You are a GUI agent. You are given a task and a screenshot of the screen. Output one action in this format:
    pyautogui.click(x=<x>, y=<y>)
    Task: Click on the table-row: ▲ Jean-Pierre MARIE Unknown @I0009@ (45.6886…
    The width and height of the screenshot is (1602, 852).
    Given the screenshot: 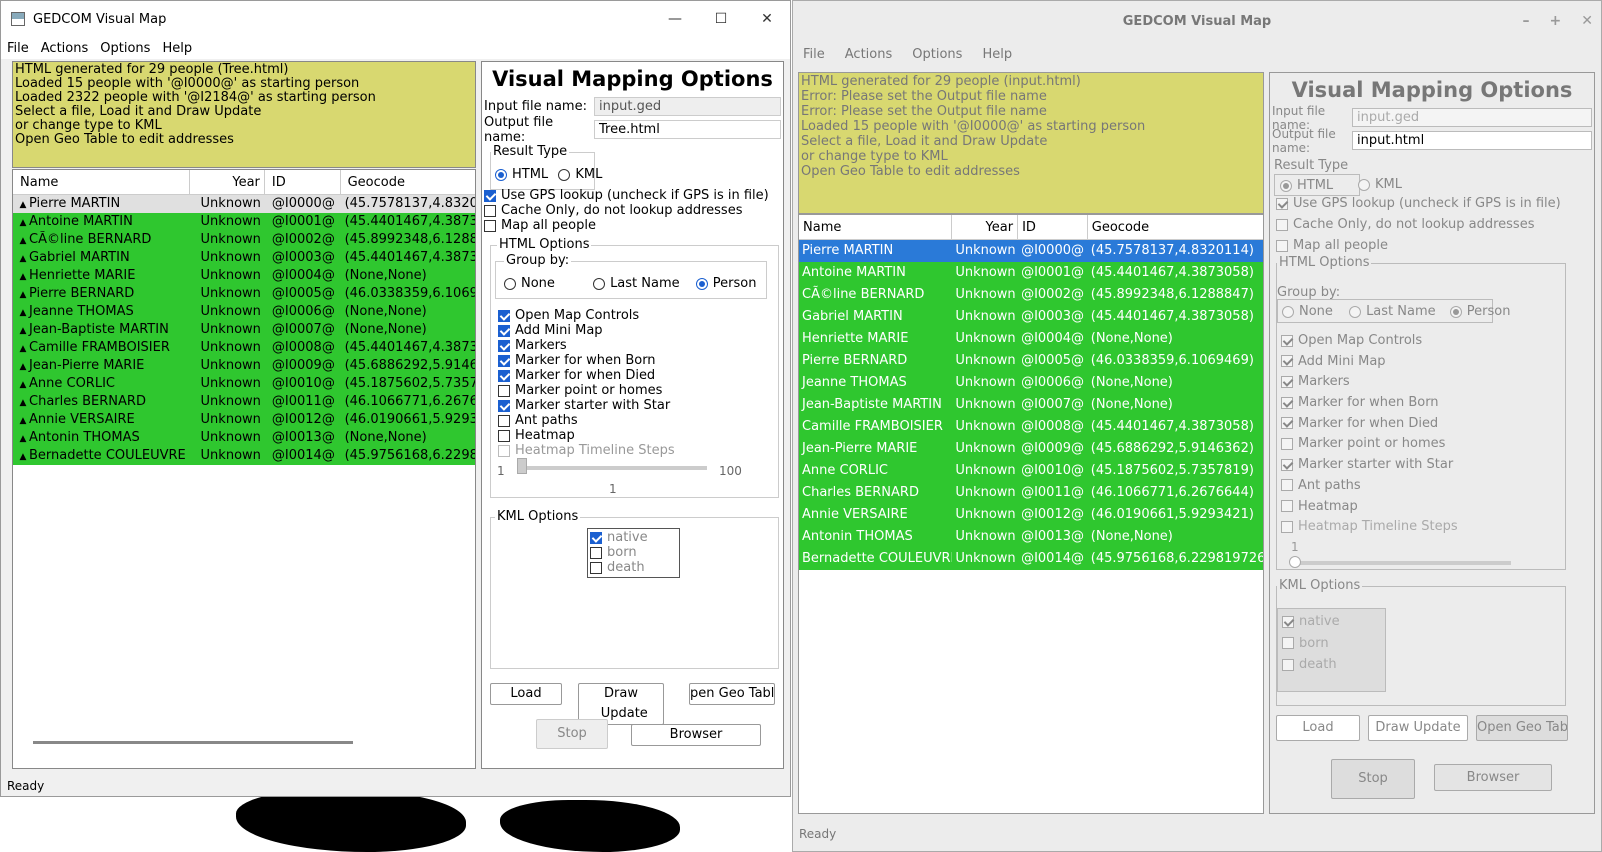 What is the action you would take?
    pyautogui.click(x=244, y=366)
    